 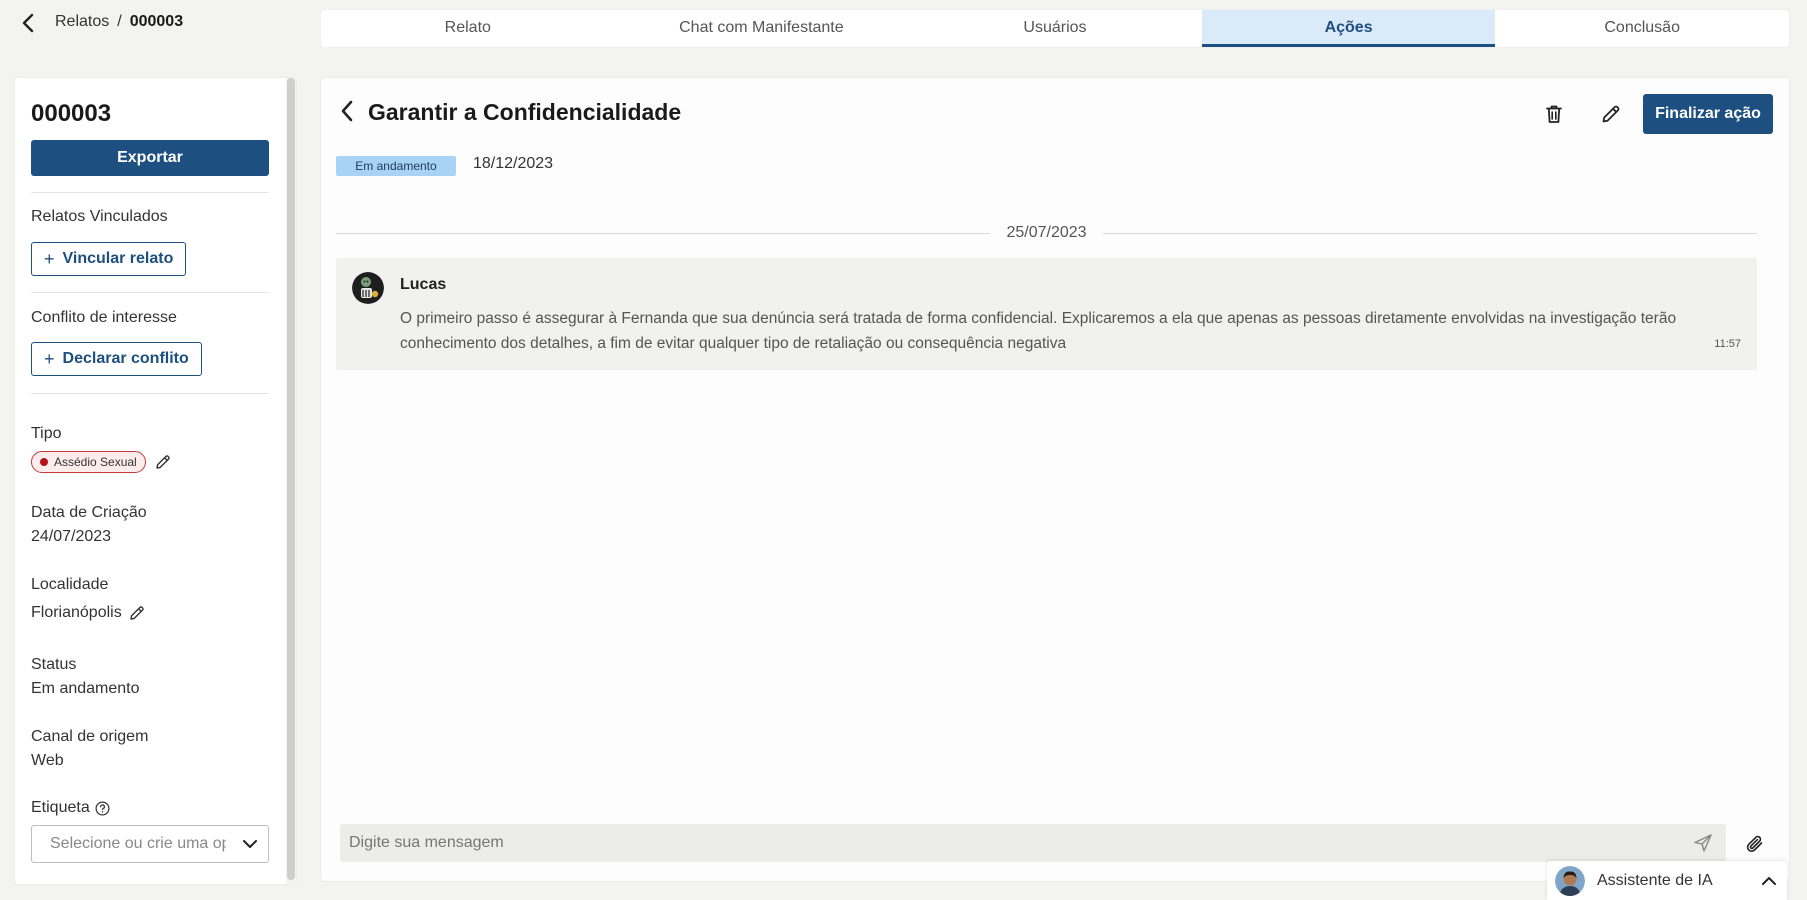 I want to click on edit-location-button, so click(x=137, y=613).